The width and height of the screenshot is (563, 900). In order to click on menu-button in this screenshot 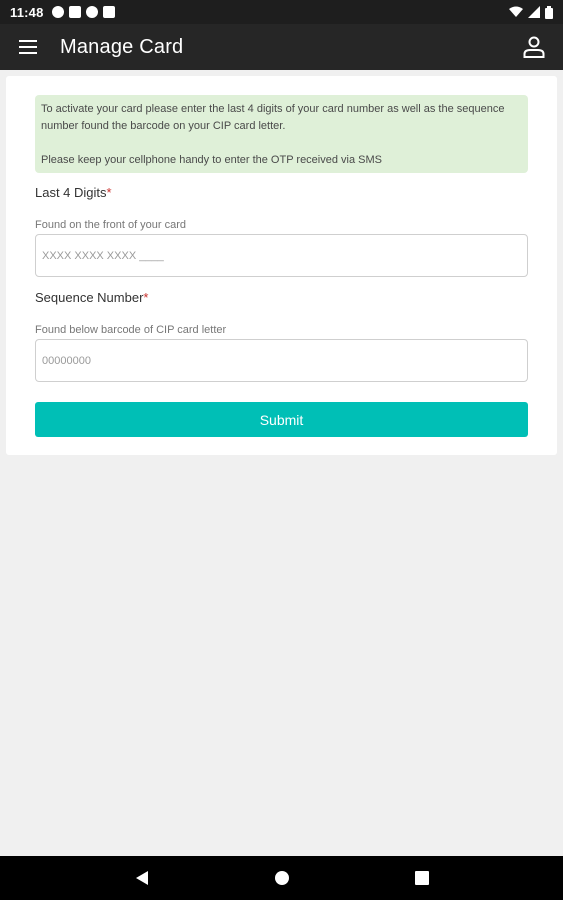, I will do `click(28, 47)`.